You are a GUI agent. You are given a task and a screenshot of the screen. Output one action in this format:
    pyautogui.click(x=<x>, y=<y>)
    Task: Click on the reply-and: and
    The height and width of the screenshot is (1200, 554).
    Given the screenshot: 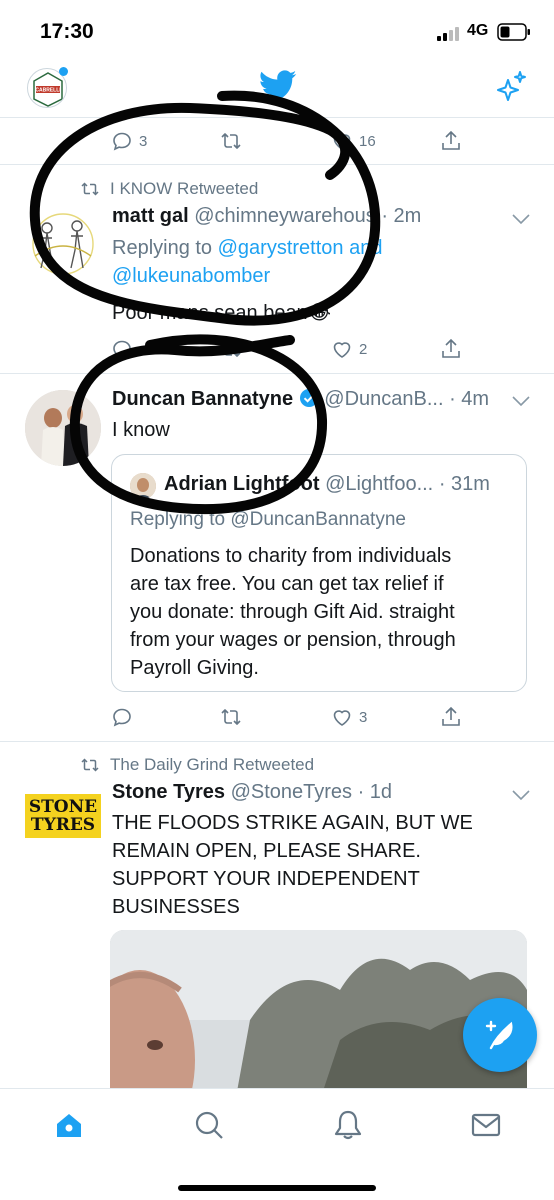 What is the action you would take?
    pyautogui.click(x=365, y=248)
    